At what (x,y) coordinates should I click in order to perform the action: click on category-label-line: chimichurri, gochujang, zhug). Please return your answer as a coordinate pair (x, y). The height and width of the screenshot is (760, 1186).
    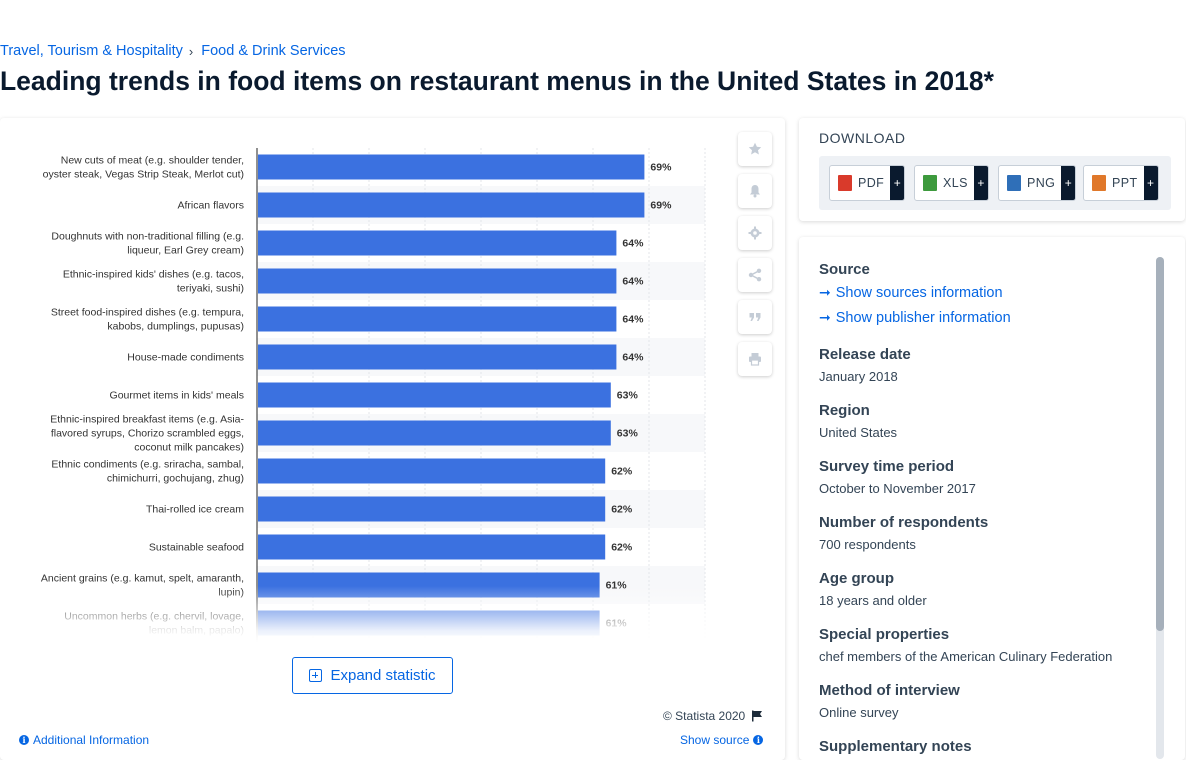
    Looking at the image, I should click on (175, 479).